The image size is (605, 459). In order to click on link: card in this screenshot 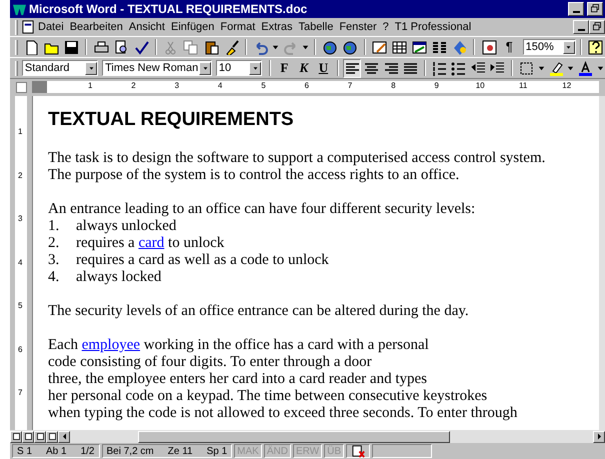, I will do `click(151, 243)`.